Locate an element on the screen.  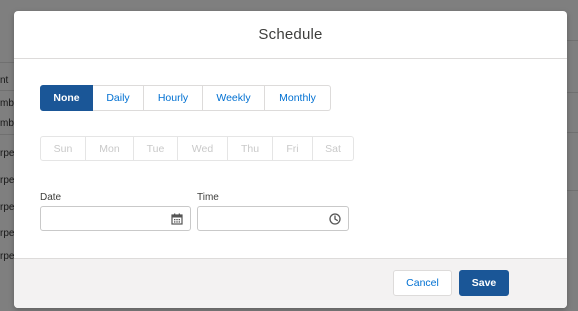
frequency-monthly-button: Monthly is located at coordinates (298, 98).